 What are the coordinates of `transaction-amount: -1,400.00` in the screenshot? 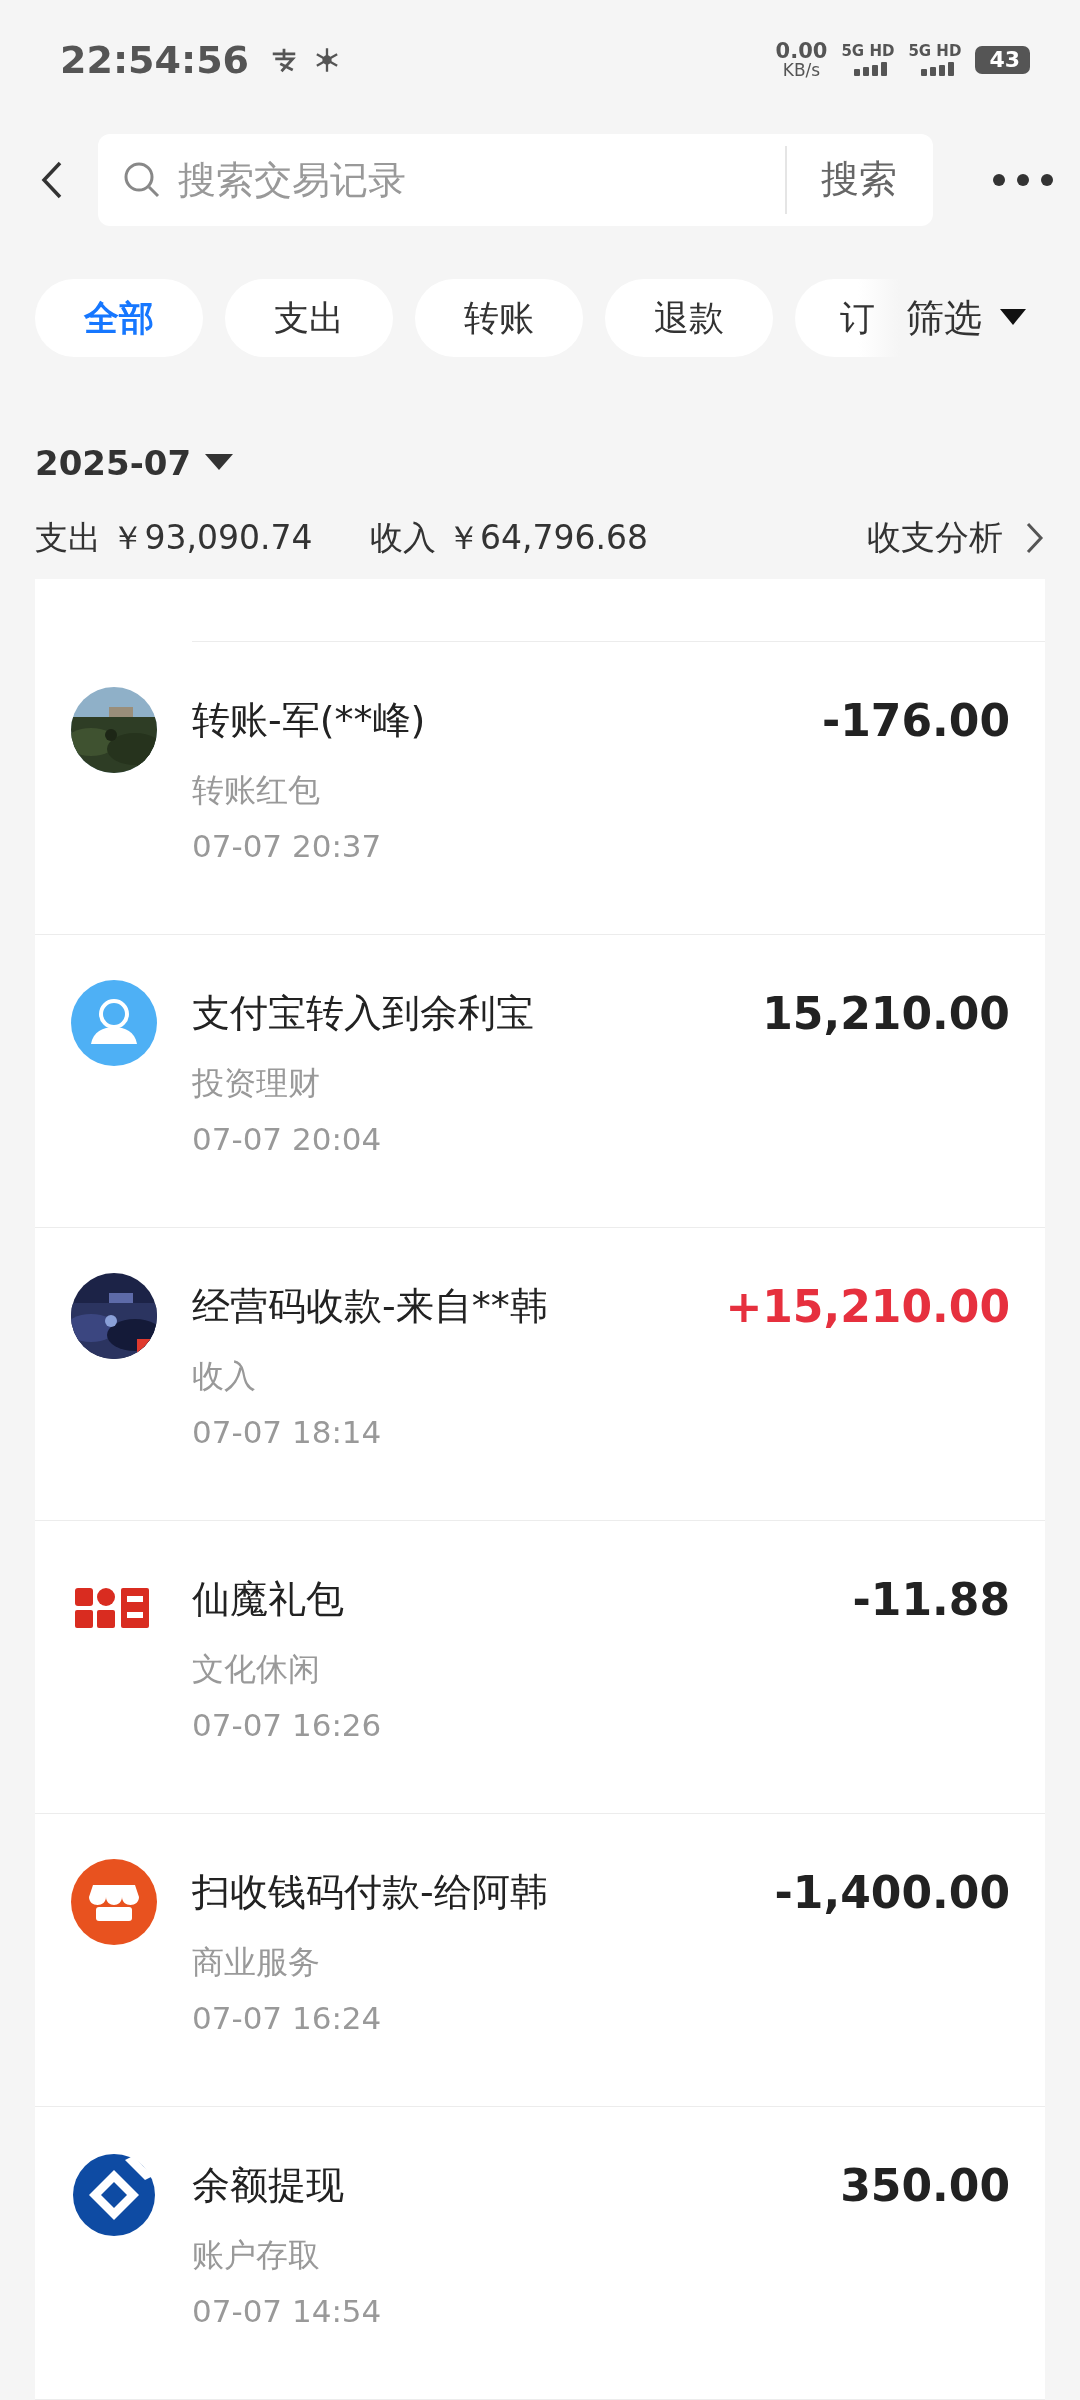 It's located at (892, 1893).